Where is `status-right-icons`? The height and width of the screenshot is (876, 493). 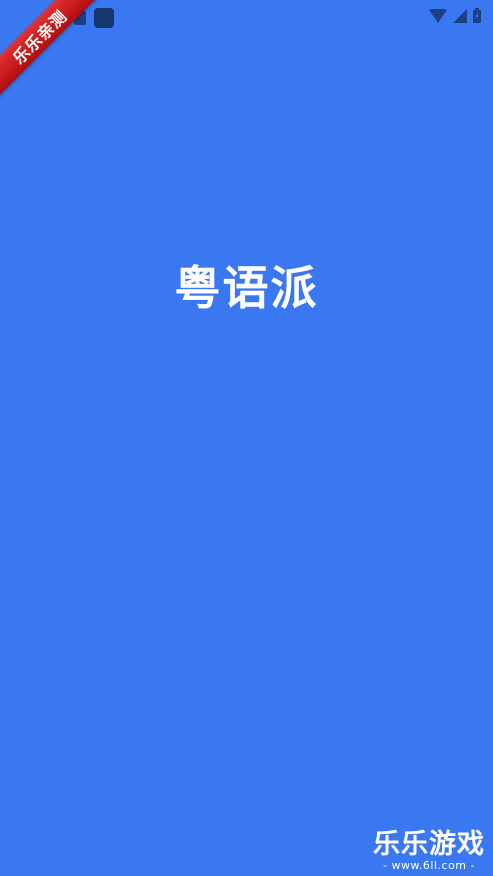
status-right-icons is located at coordinates (455, 17).